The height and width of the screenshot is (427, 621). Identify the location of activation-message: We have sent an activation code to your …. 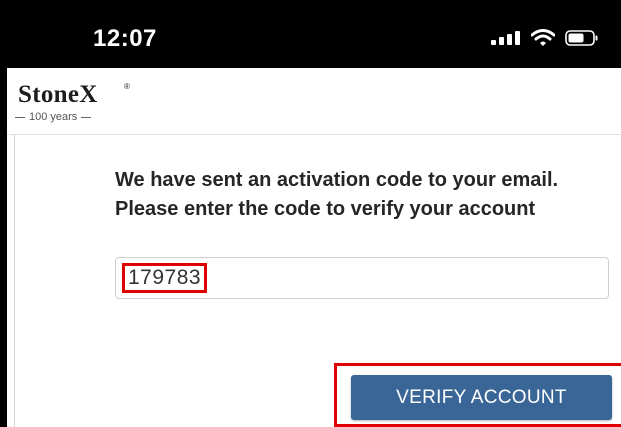
(337, 194).